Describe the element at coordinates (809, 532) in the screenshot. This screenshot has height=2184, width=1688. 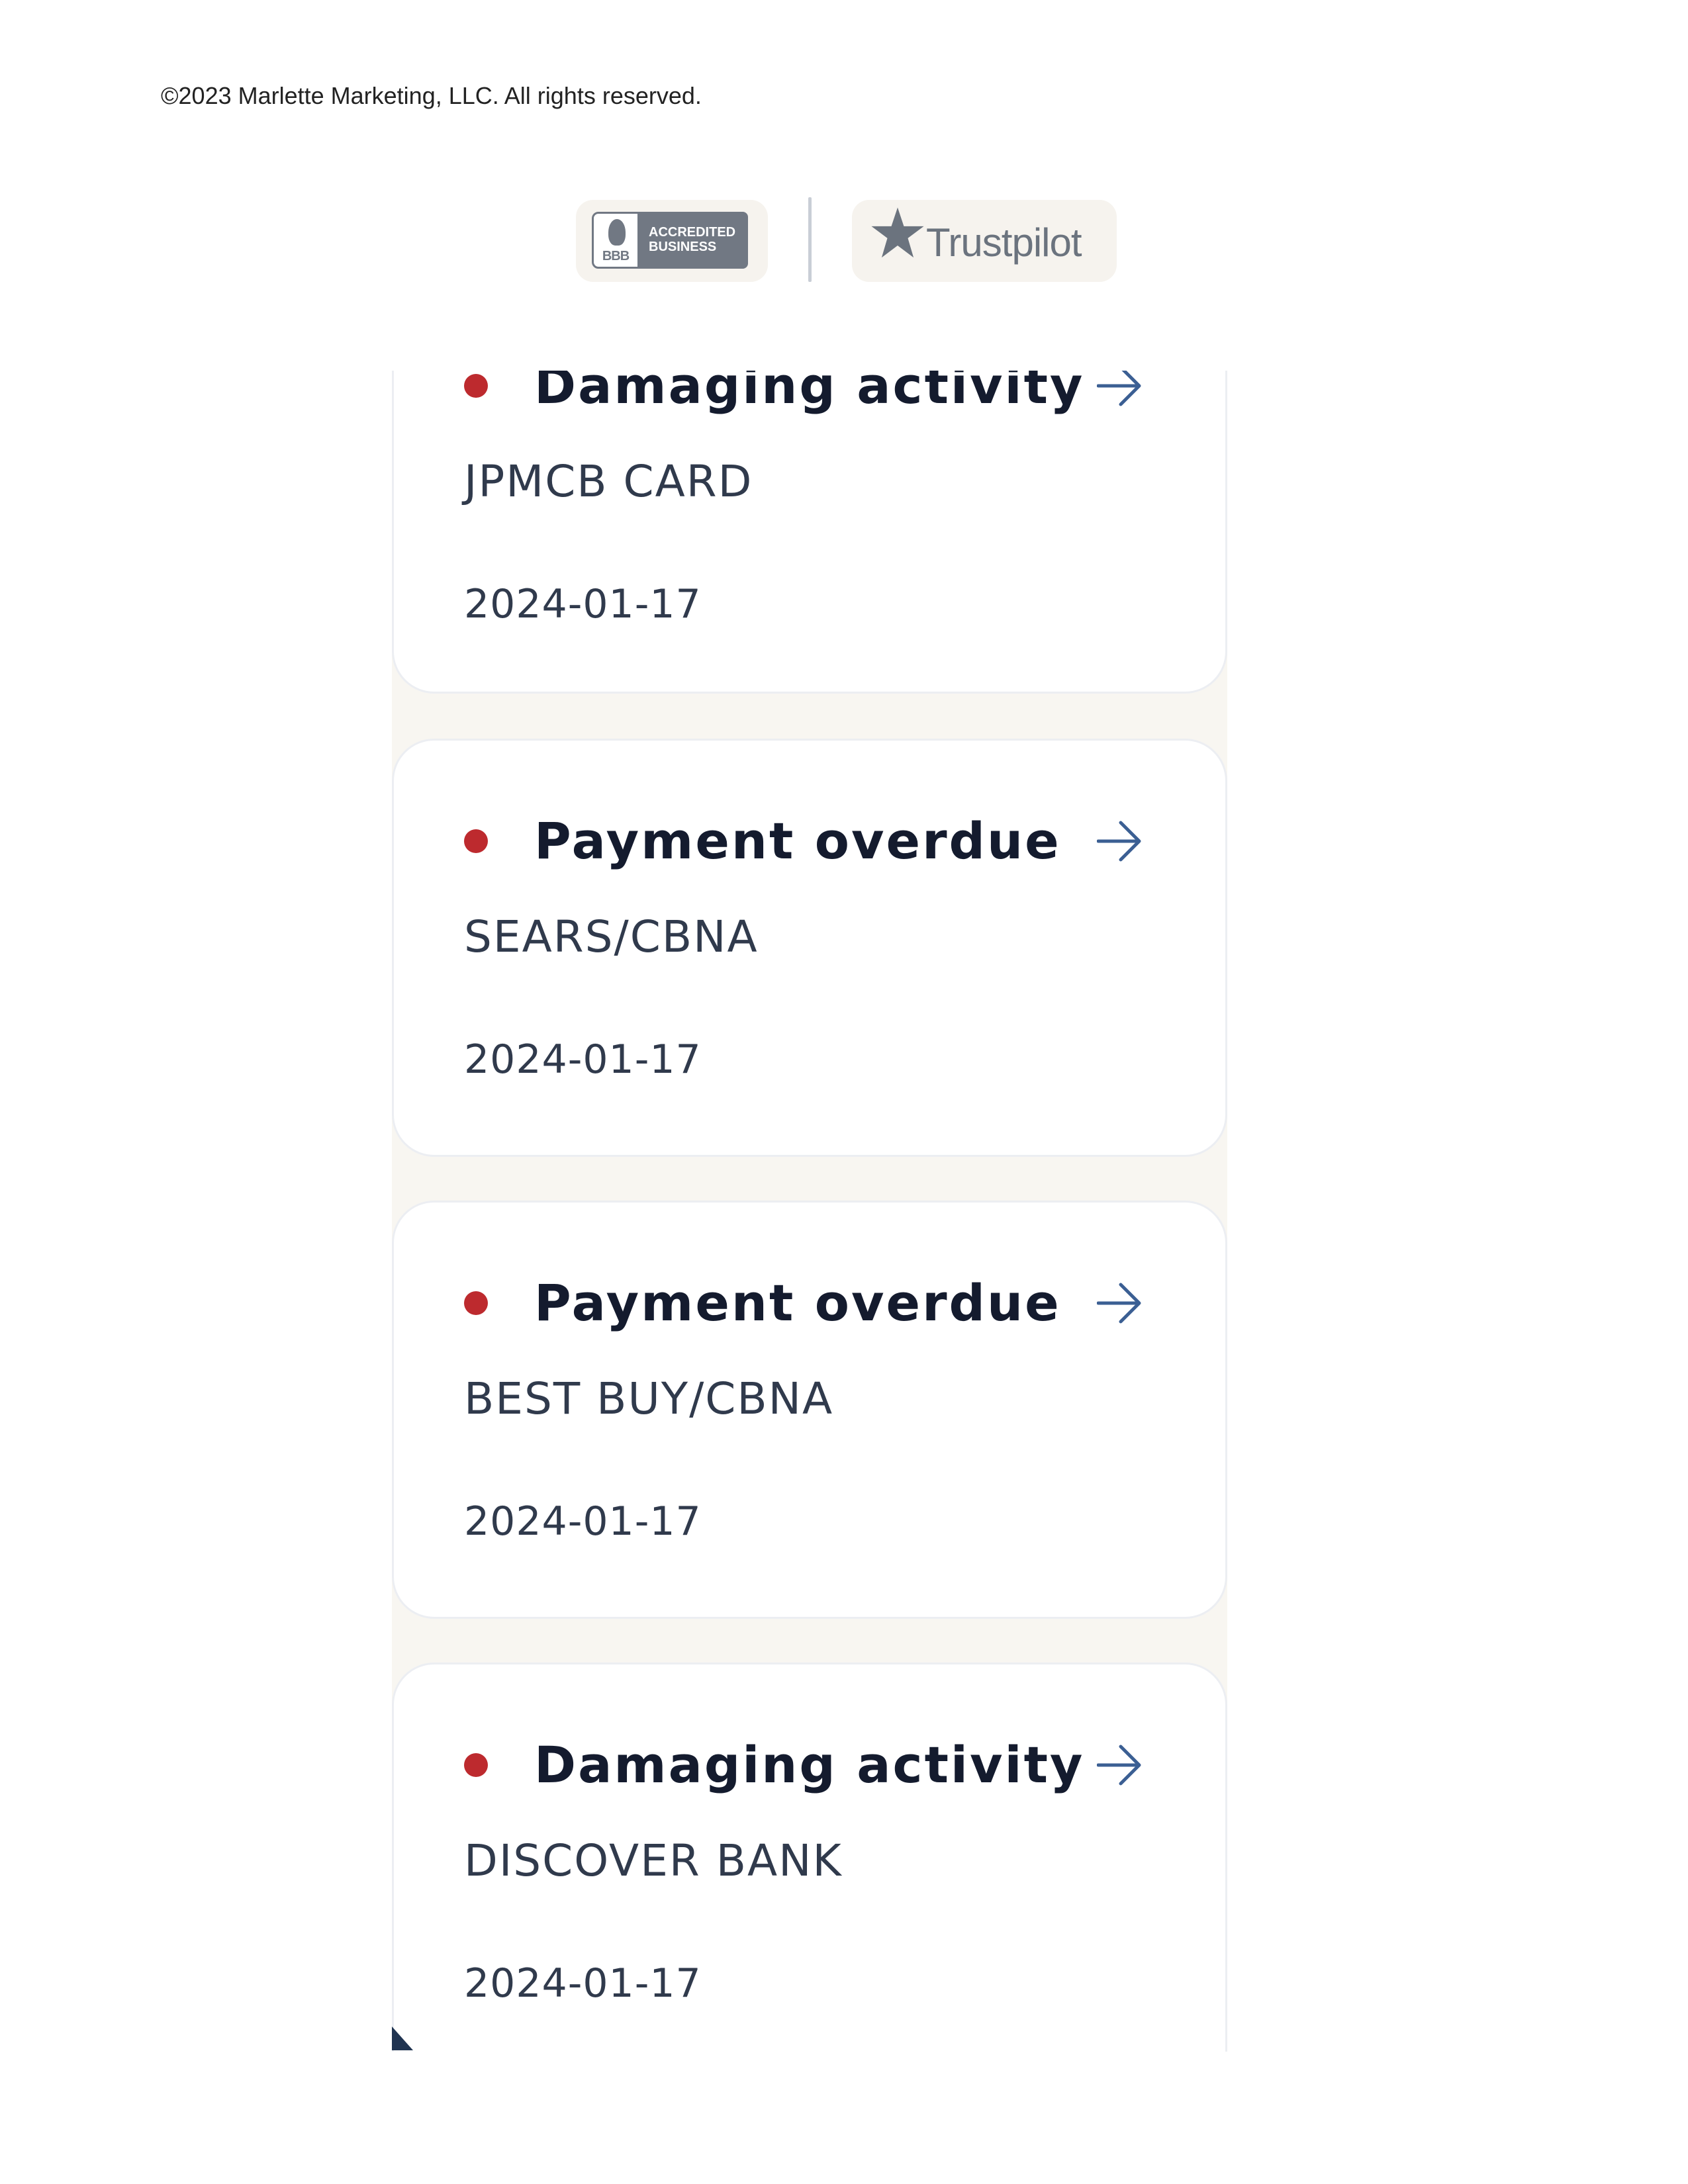
I see `alert-card: Damaging activity JPMCB CARD 2024-01-17` at that location.